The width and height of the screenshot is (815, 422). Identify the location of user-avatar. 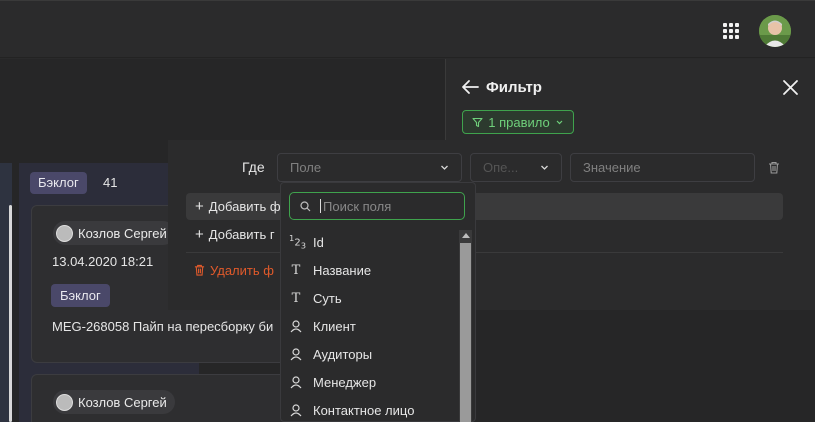
(775, 31).